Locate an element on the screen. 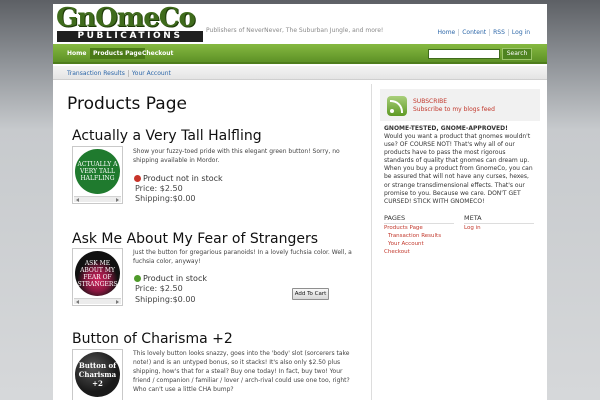 This screenshot has width=600, height=400. product-title: Ask Me About My Fear of Strangers is located at coordinates (195, 239).